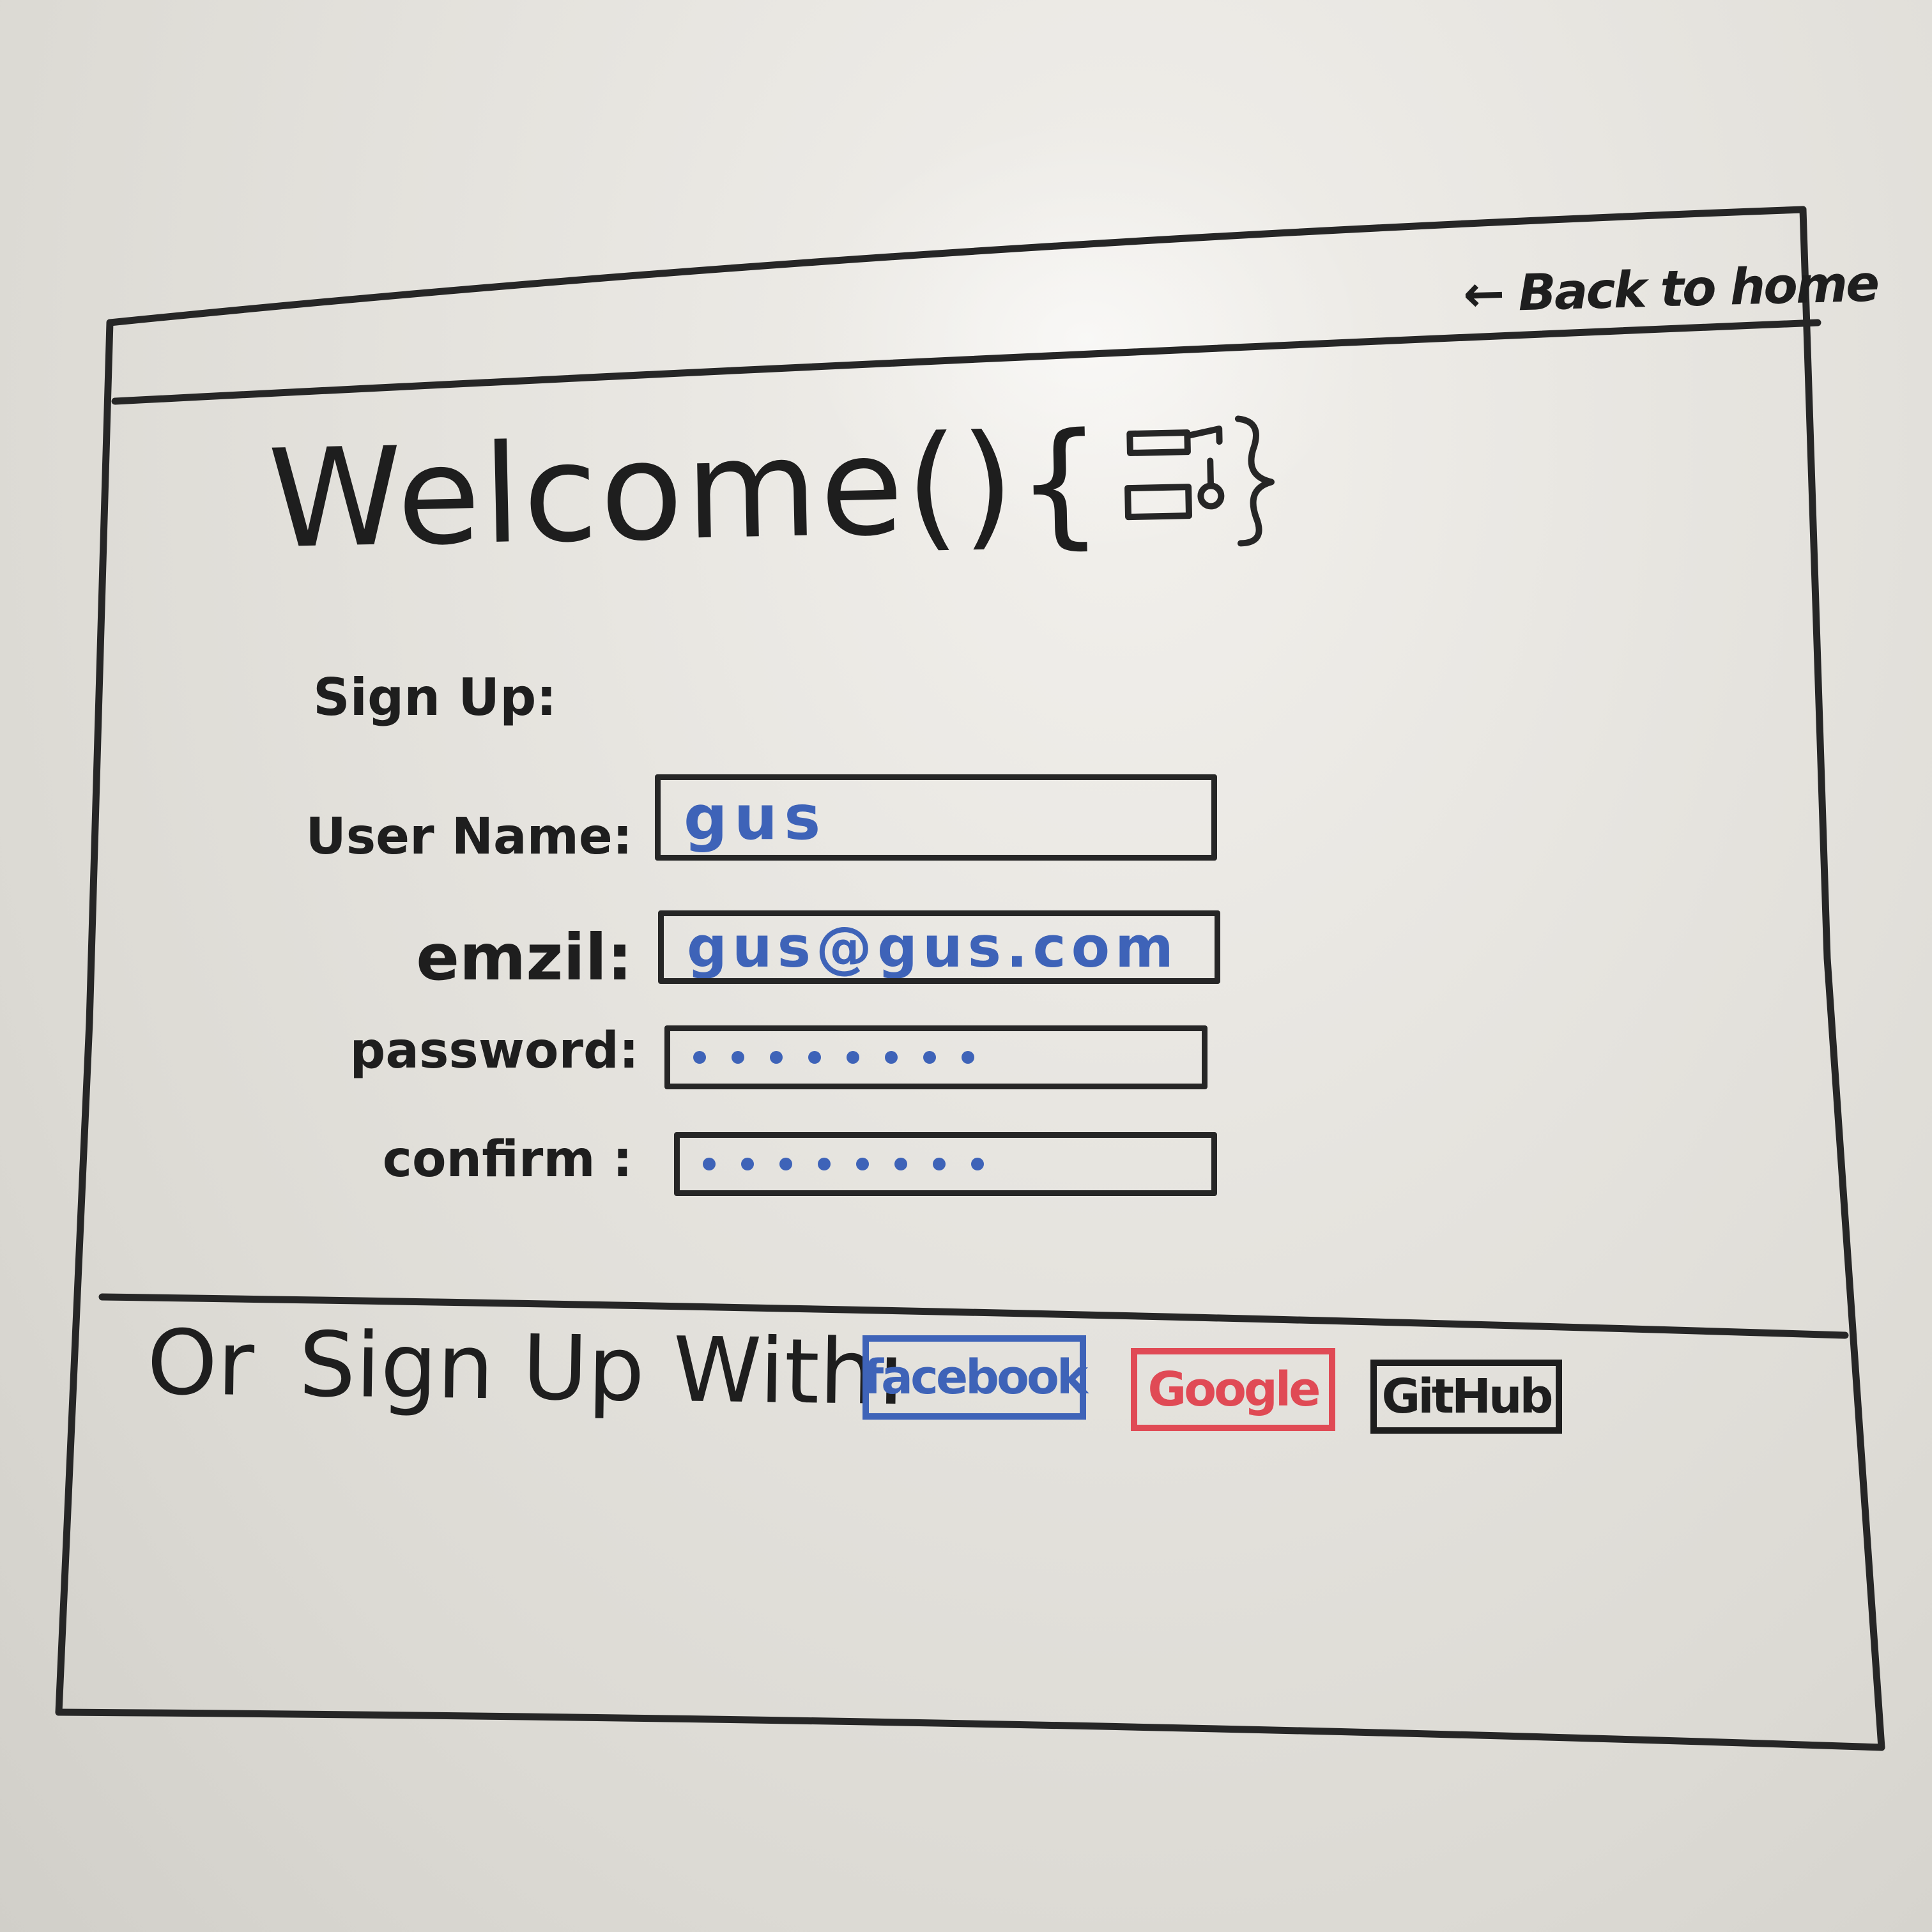  Describe the element at coordinates (1698, 289) in the screenshot. I see `back-link-label: Back to home` at that location.